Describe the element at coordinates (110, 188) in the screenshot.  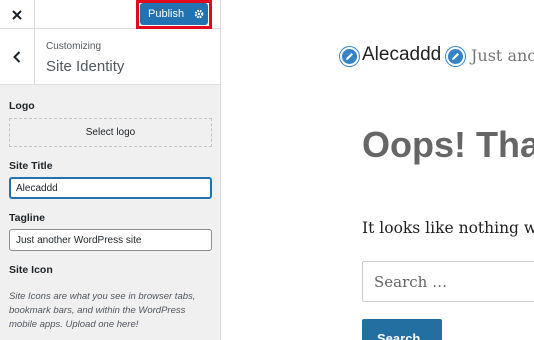
I see `site-title-input: Alecaddd` at that location.